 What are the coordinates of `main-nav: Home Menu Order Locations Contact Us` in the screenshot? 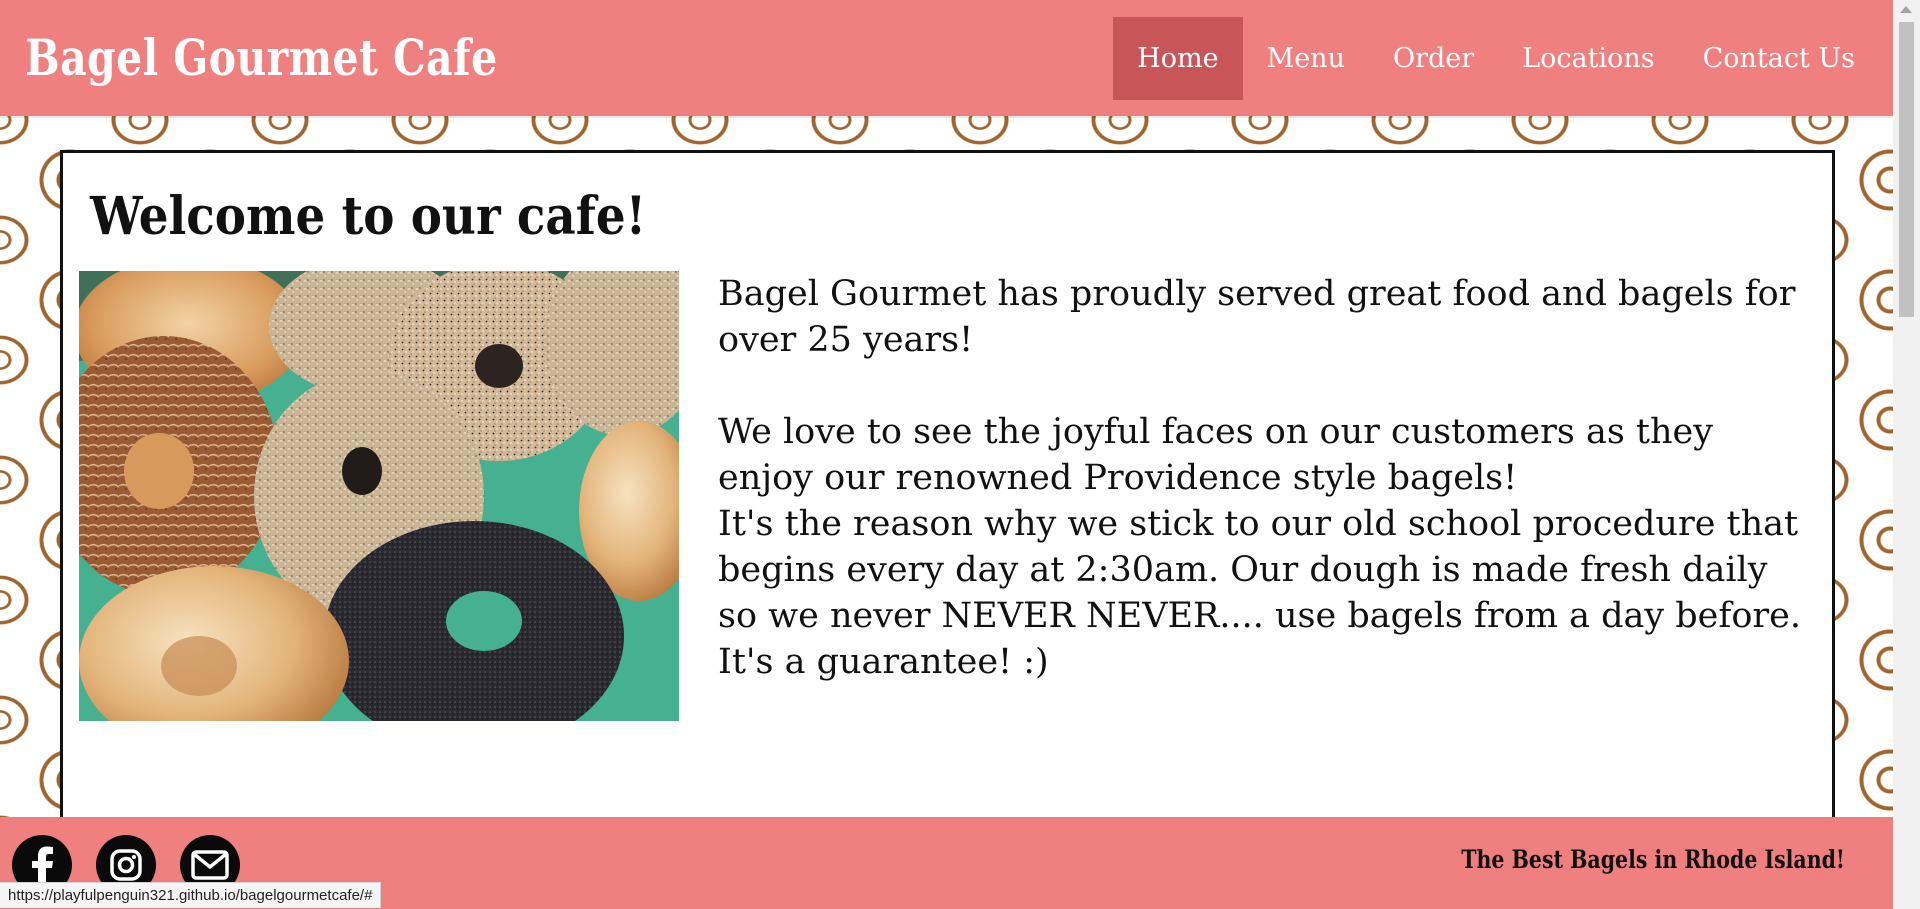 It's located at (1496, 58).